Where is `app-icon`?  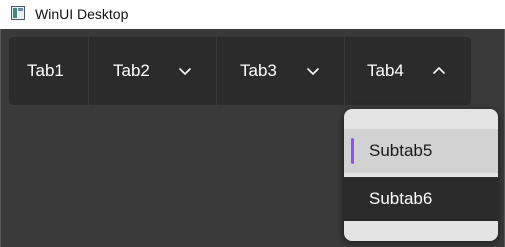 app-icon is located at coordinates (18, 13).